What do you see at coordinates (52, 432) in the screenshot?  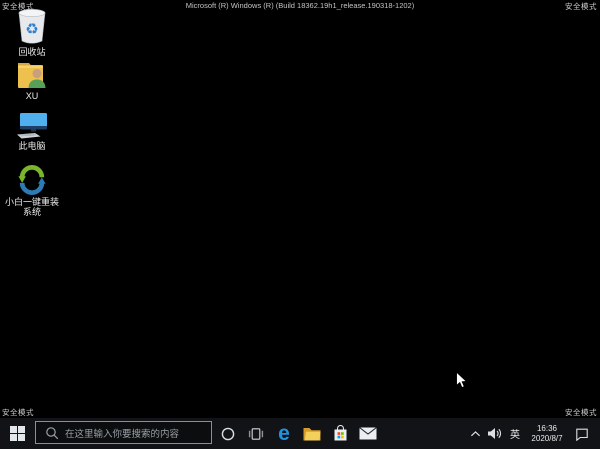 I see `search-icon` at bounding box center [52, 432].